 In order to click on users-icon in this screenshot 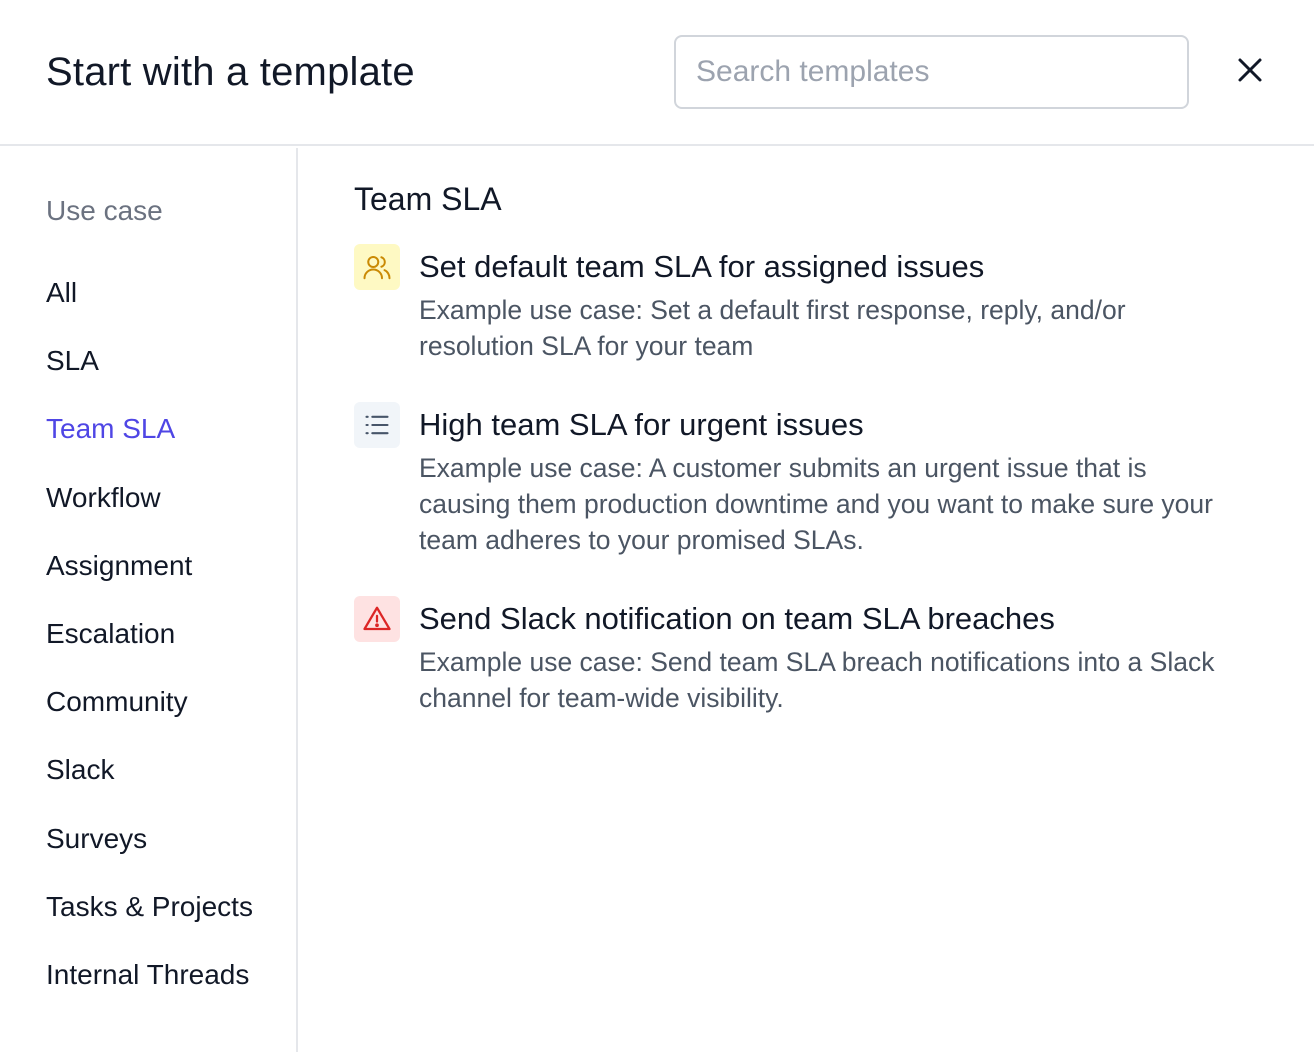, I will do `click(377, 267)`.